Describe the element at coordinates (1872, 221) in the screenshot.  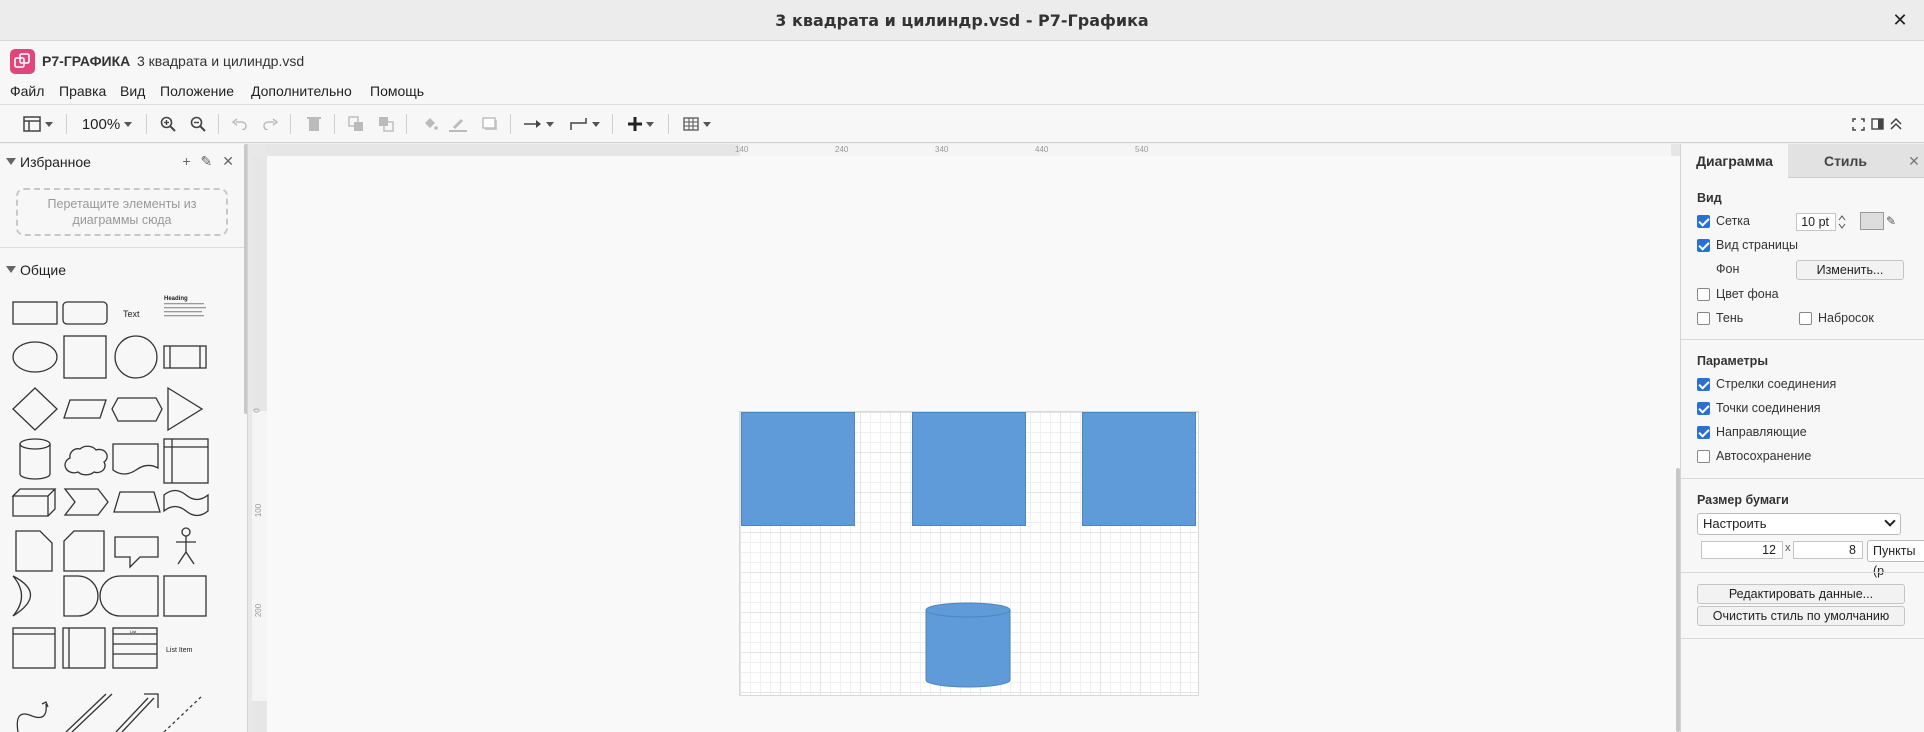
I see `grid-color-swatch` at that location.